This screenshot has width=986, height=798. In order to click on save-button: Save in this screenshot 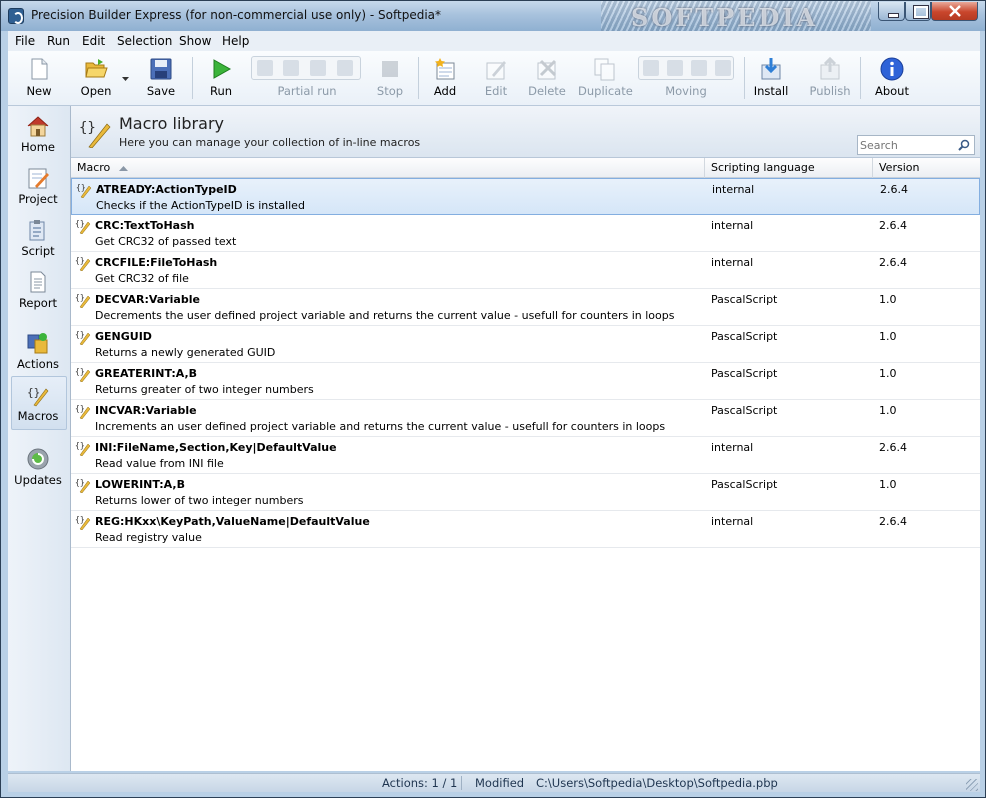, I will do `click(161, 78)`.